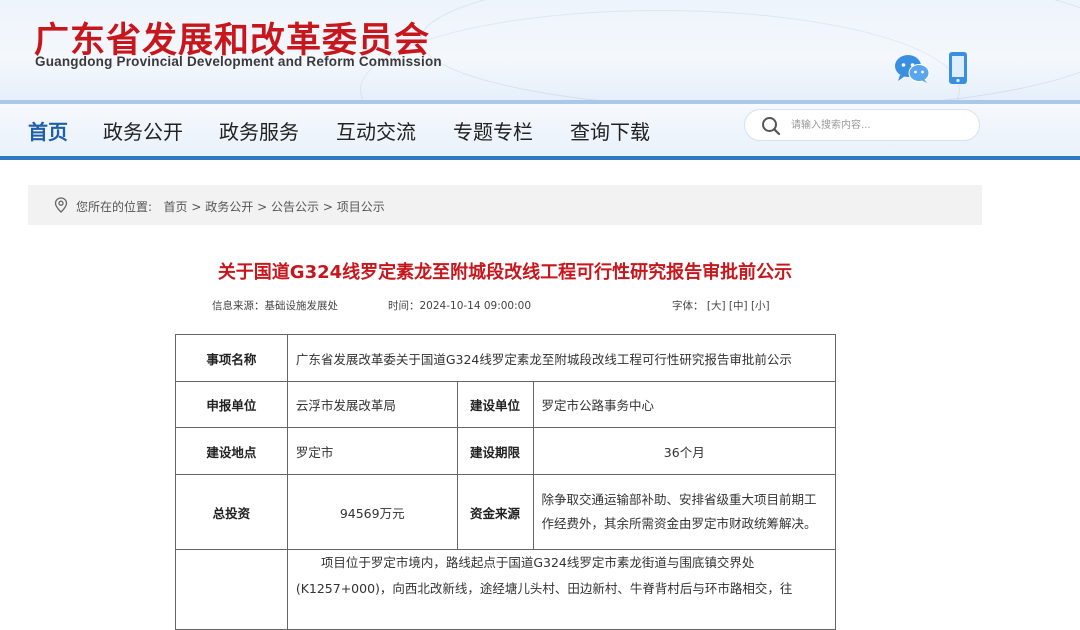 The image size is (1080, 630). I want to click on wechat-icon, so click(912, 69).